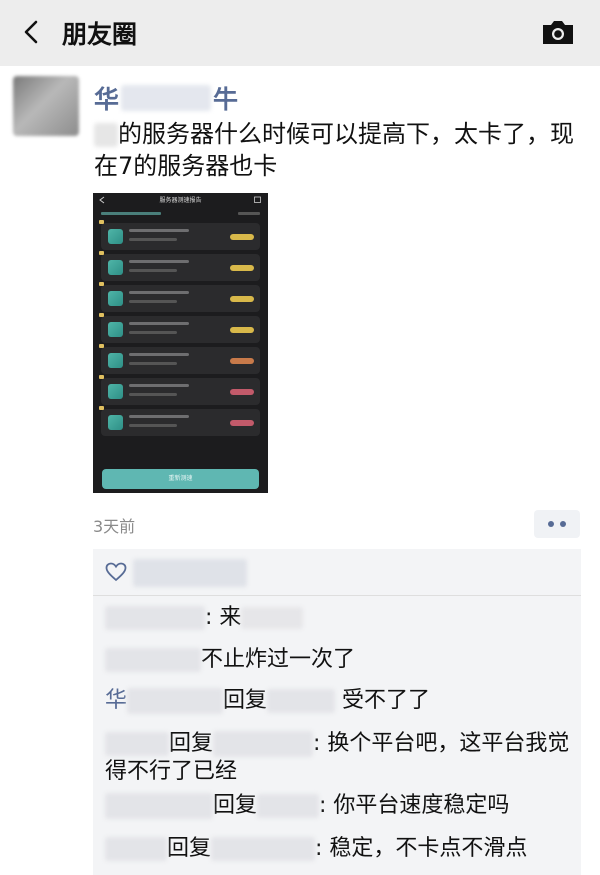 The height and width of the screenshot is (875, 600). What do you see at coordinates (100, 34) in the screenshot?
I see `page-title: 朋友圈` at bounding box center [100, 34].